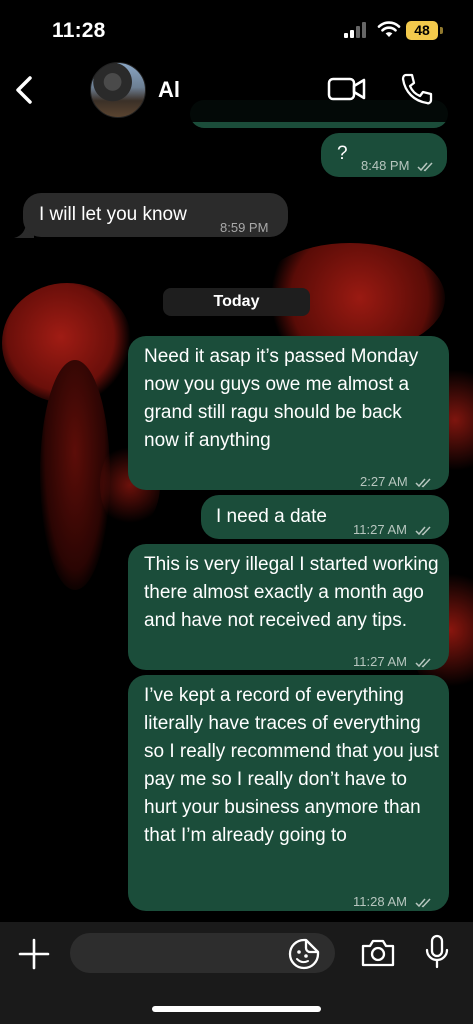 This screenshot has width=473, height=1024. Describe the element at coordinates (169, 90) in the screenshot. I see `contact-name: Al` at that location.